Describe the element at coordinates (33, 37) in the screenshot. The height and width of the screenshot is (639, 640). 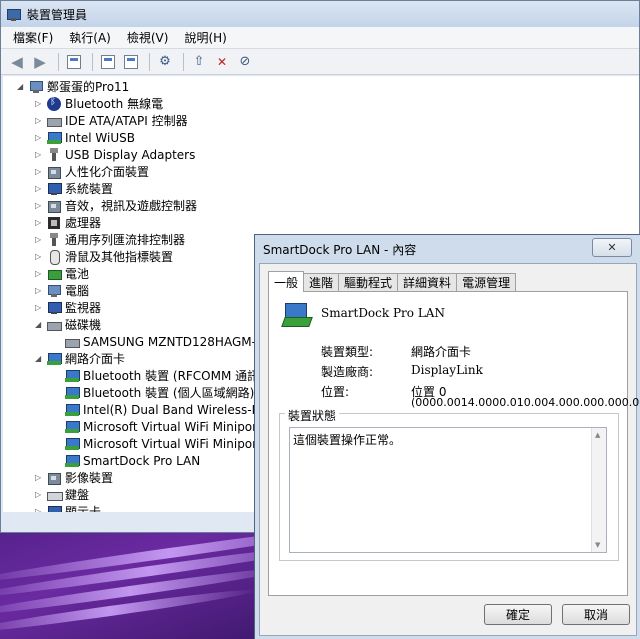
I see `menu-file: 檔案(F)` at that location.